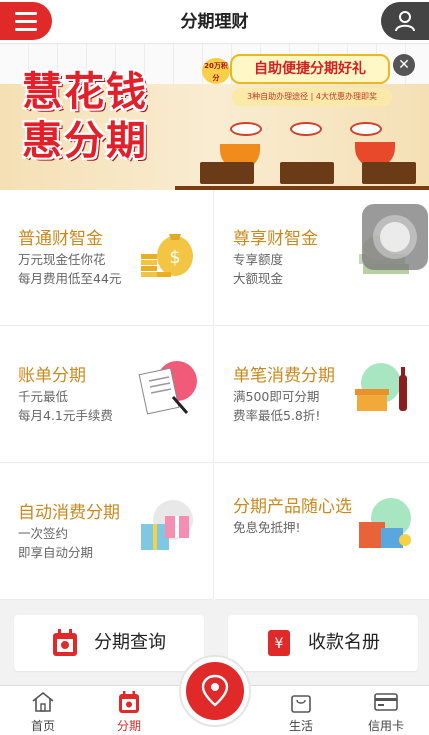 The width and height of the screenshot is (429, 735). I want to click on card-desc-line: 免息免抵押!, so click(267, 527).